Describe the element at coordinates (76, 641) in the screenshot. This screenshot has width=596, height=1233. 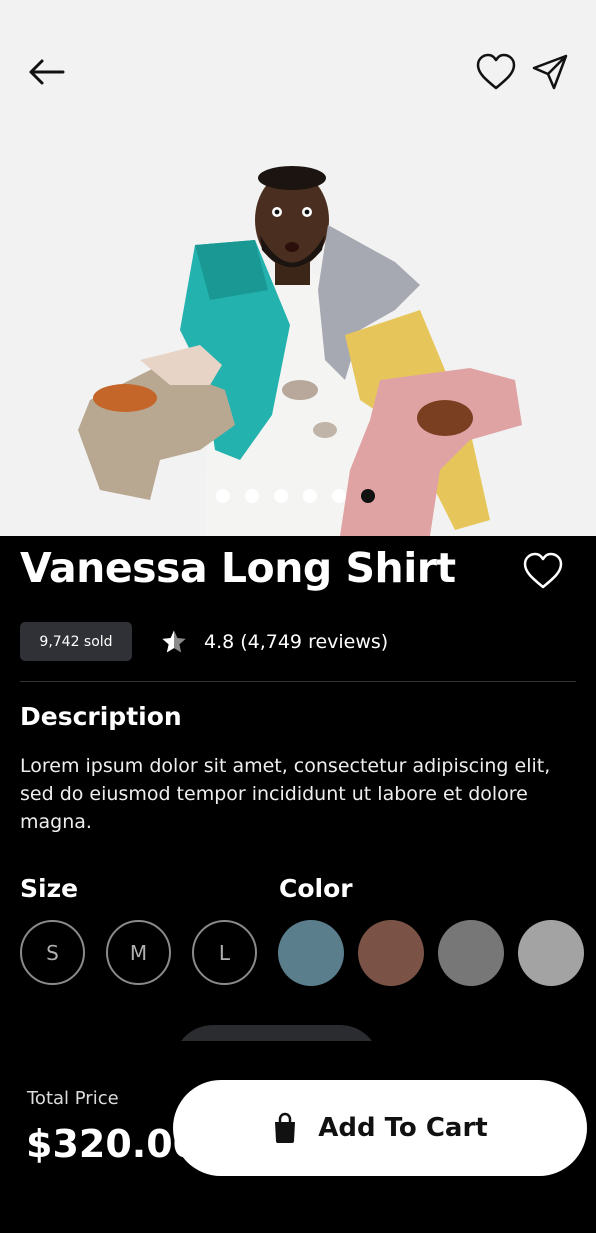
I see `sold-count-badge: 9,742 sold` at that location.